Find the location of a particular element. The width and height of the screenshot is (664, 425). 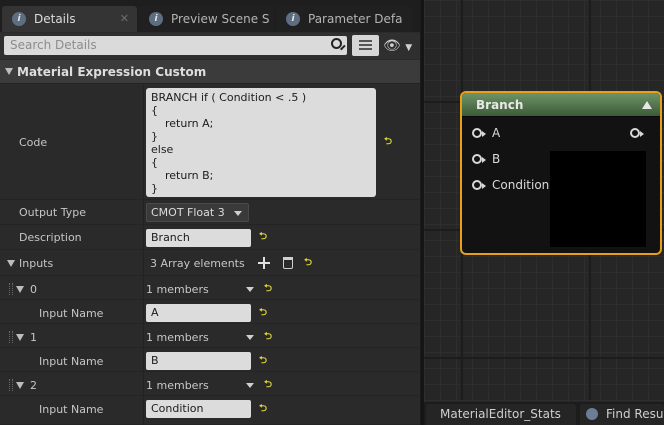

tab-parameter-defaults: i Parameter Defa is located at coordinates (344, 19).